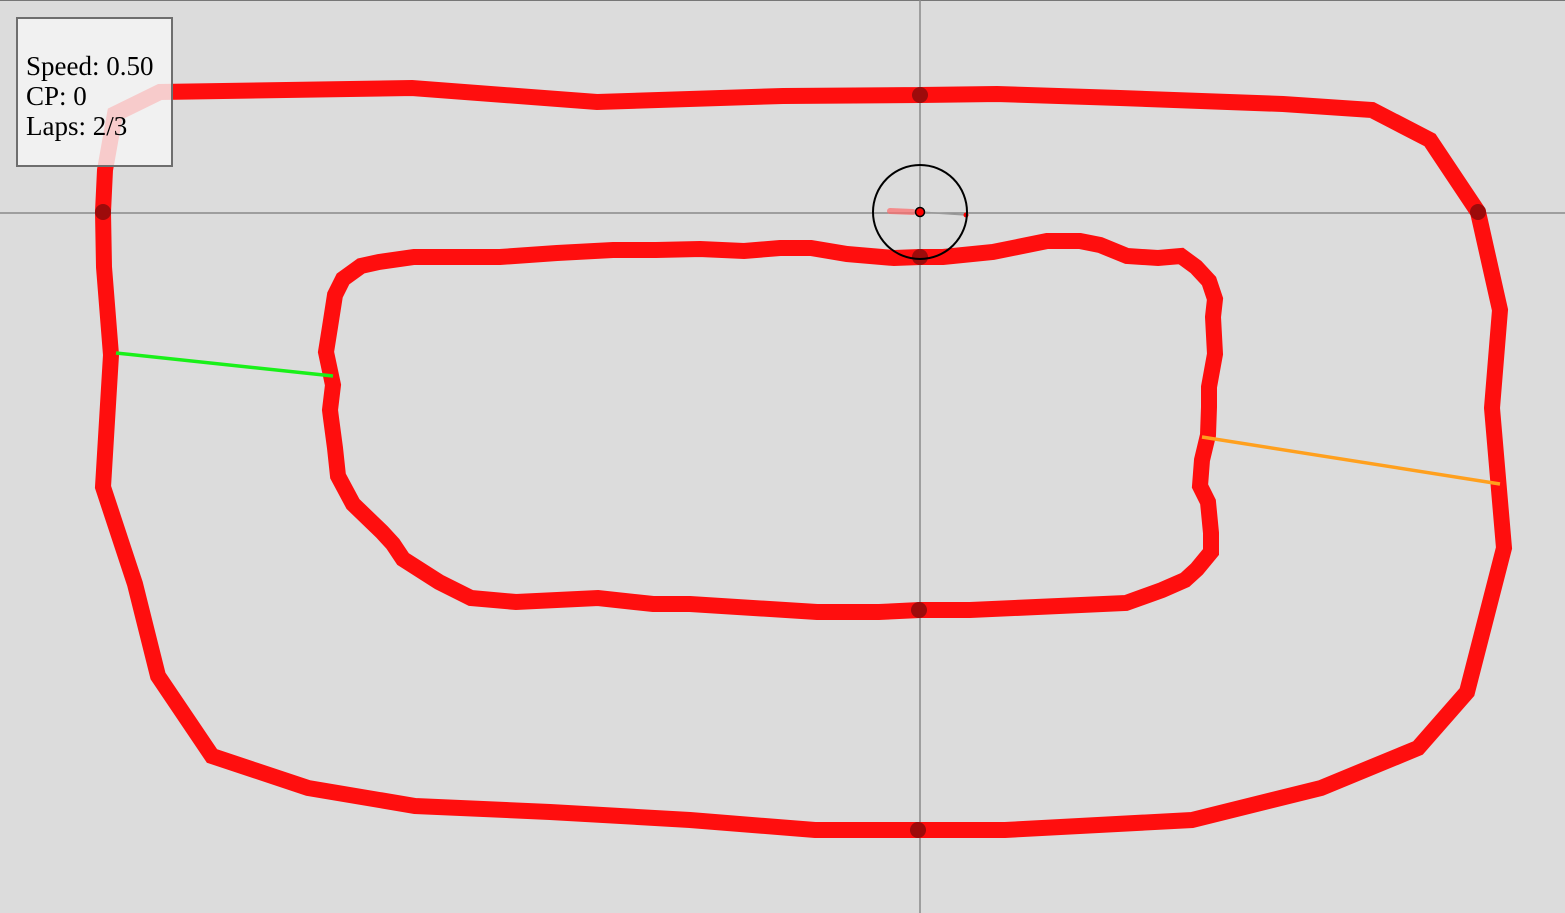 The height and width of the screenshot is (913, 1565). I want to click on checkpoint-value: 0, so click(80, 96).